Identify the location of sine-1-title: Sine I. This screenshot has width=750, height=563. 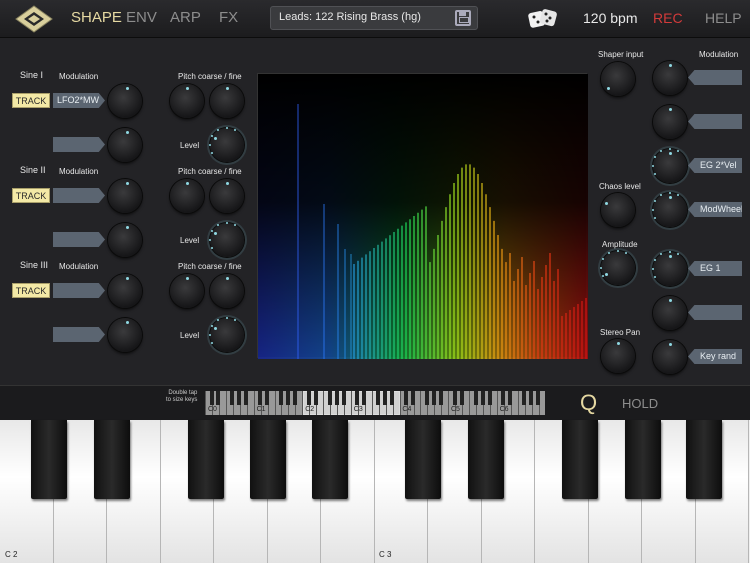
(32, 75).